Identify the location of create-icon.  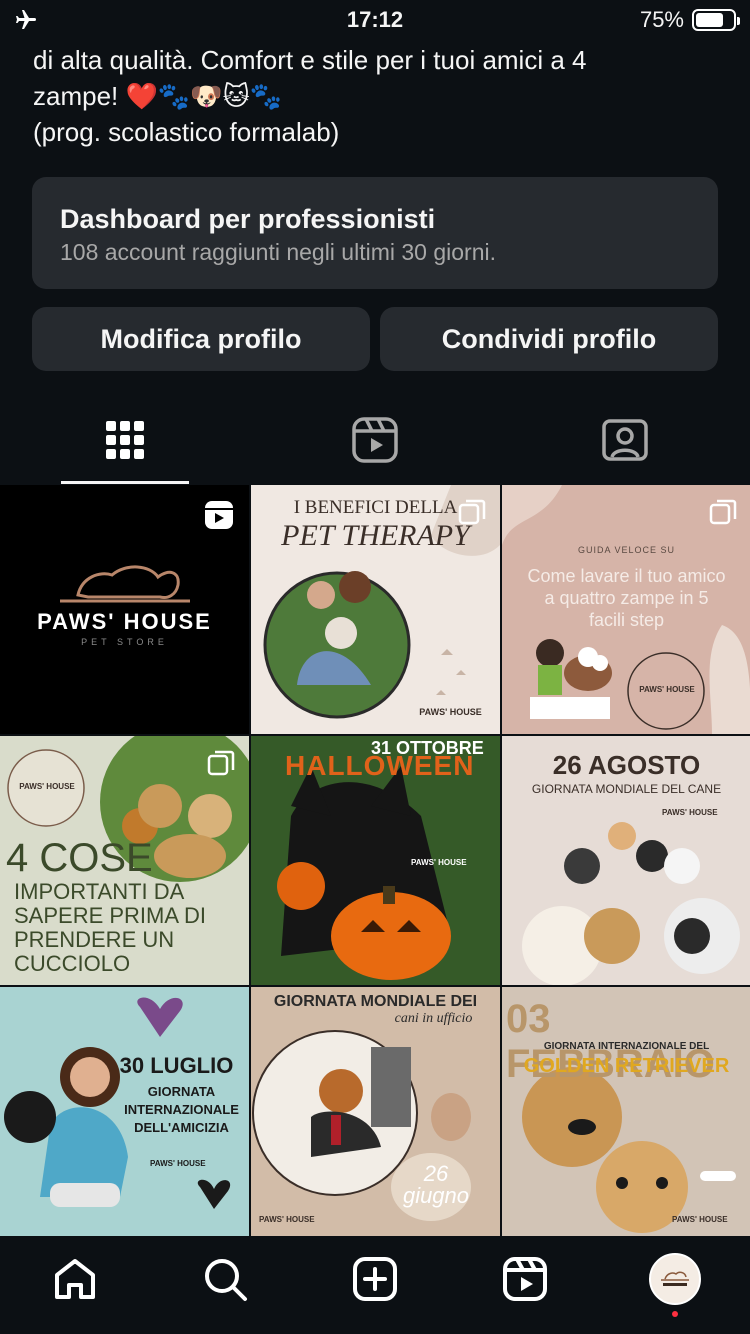
(375, 1279).